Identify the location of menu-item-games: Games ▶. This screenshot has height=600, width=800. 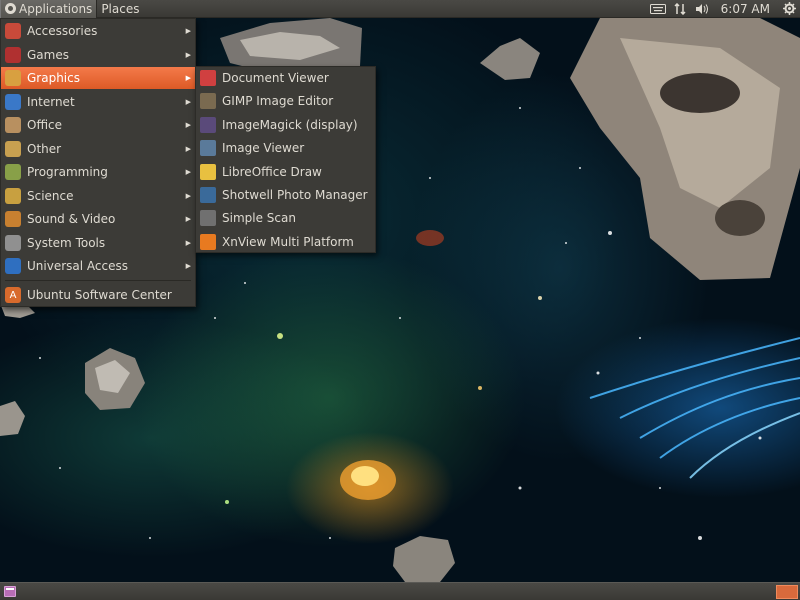
(98, 55).